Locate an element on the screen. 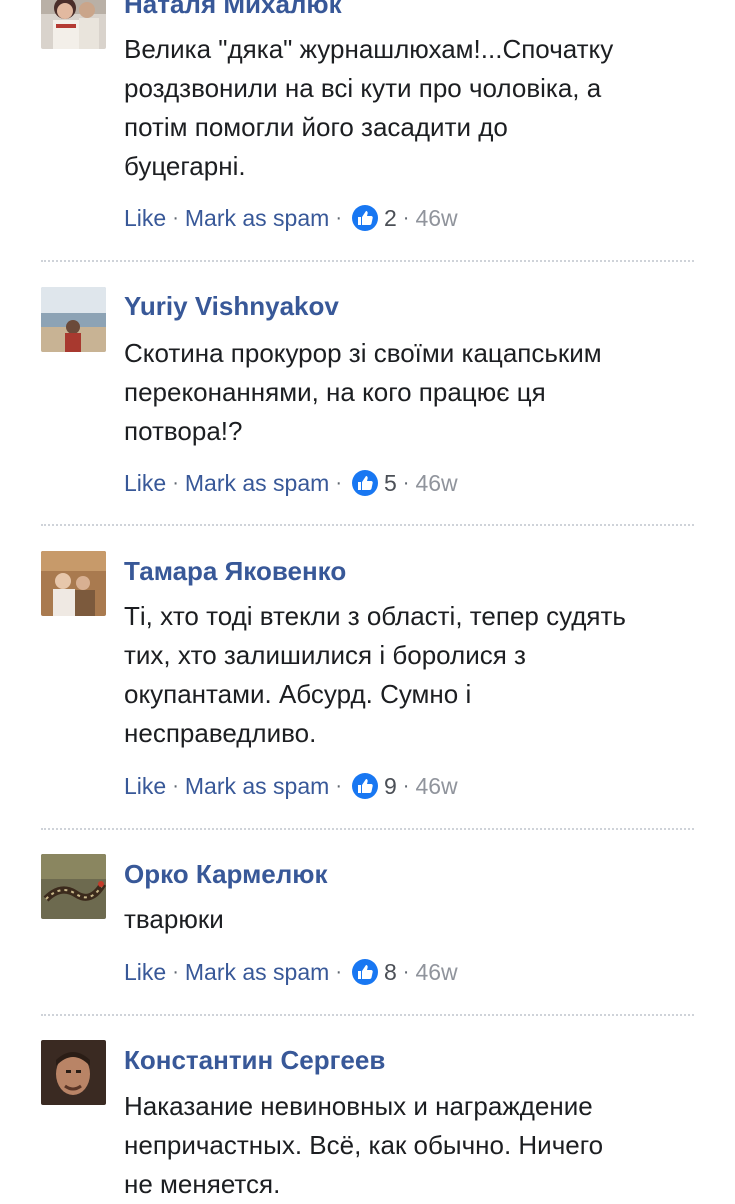 This screenshot has width=735, height=1204. comment-author: Наталя Михалюк is located at coordinates (233, 10).